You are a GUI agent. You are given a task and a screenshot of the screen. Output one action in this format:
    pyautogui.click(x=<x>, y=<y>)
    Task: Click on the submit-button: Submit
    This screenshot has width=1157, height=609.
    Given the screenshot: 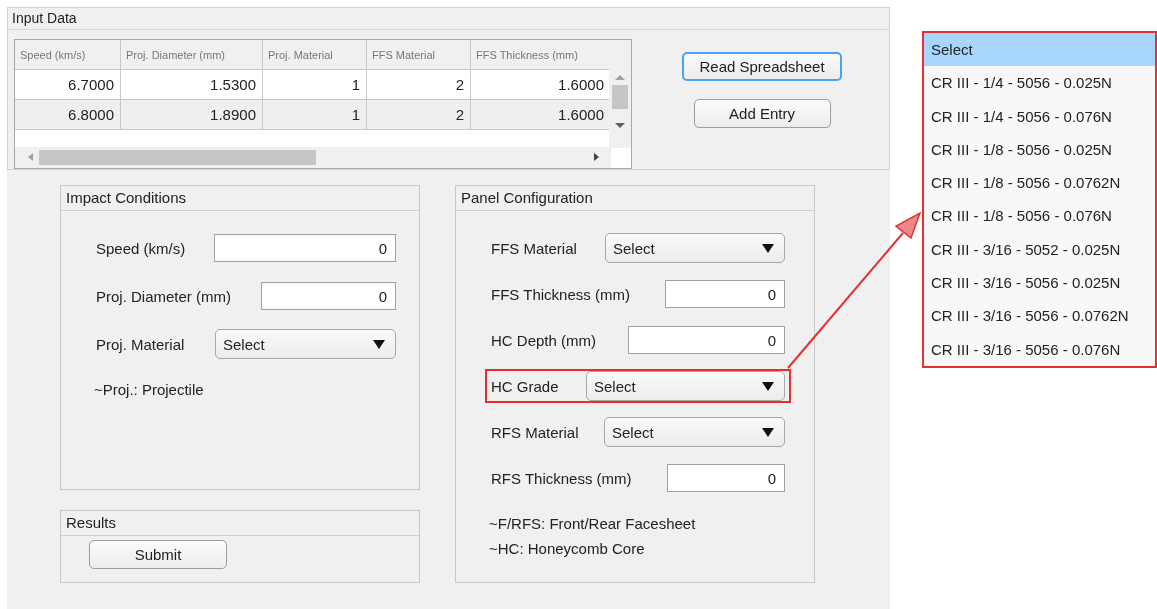 What is the action you would take?
    pyautogui.click(x=158, y=554)
    